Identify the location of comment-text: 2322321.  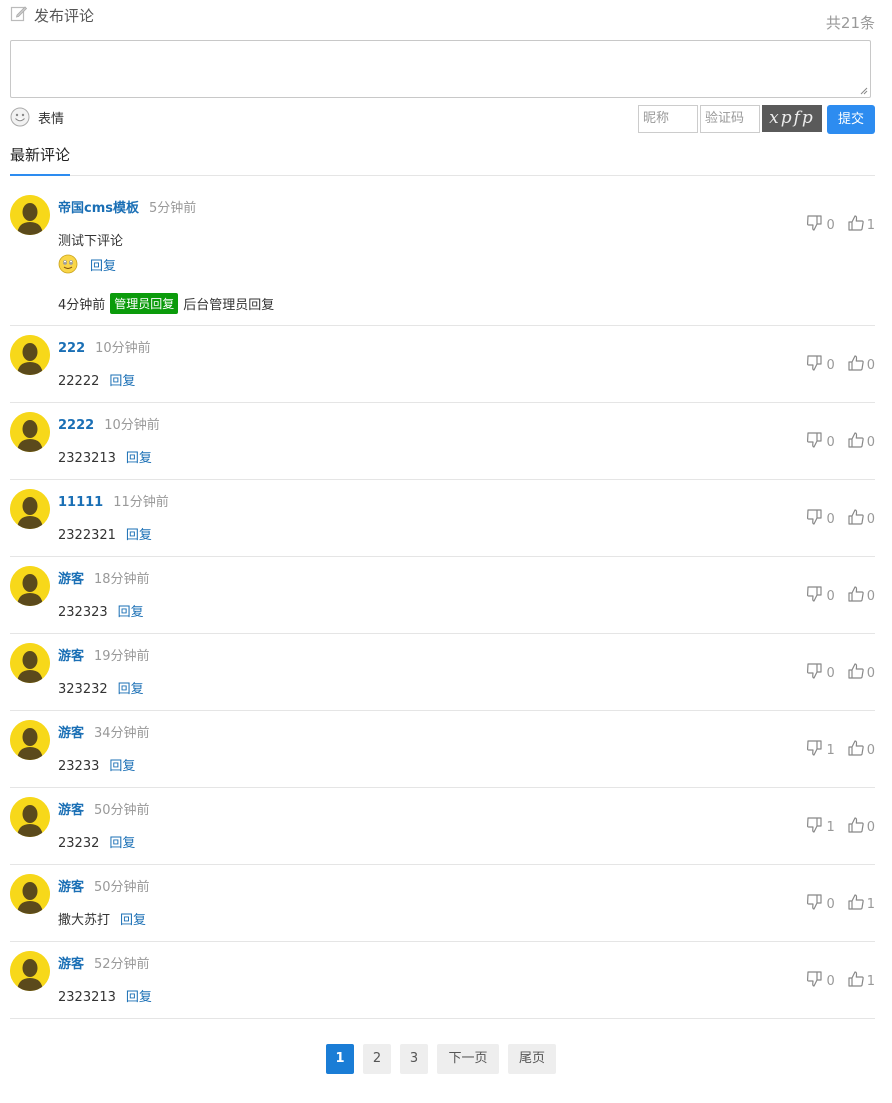
(87, 535).